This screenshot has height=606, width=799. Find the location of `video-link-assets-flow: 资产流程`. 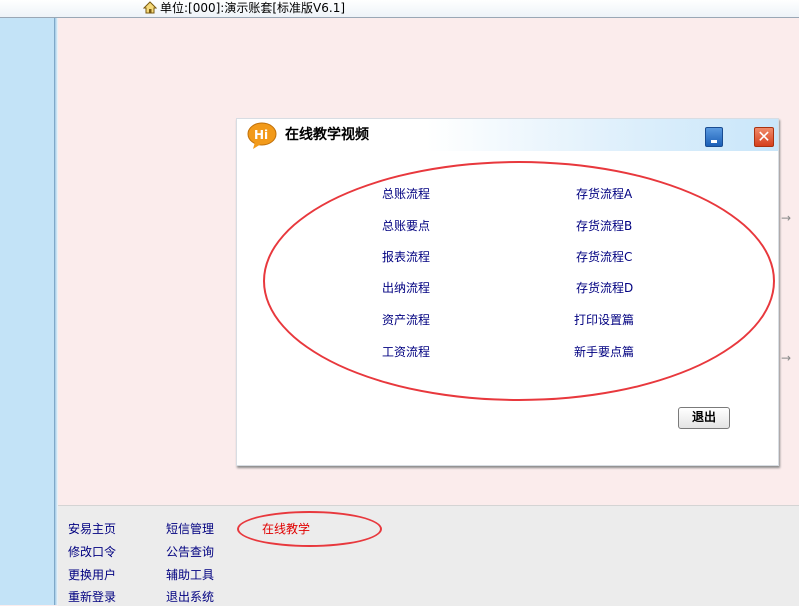

video-link-assets-flow: 资产流程 is located at coordinates (406, 320).